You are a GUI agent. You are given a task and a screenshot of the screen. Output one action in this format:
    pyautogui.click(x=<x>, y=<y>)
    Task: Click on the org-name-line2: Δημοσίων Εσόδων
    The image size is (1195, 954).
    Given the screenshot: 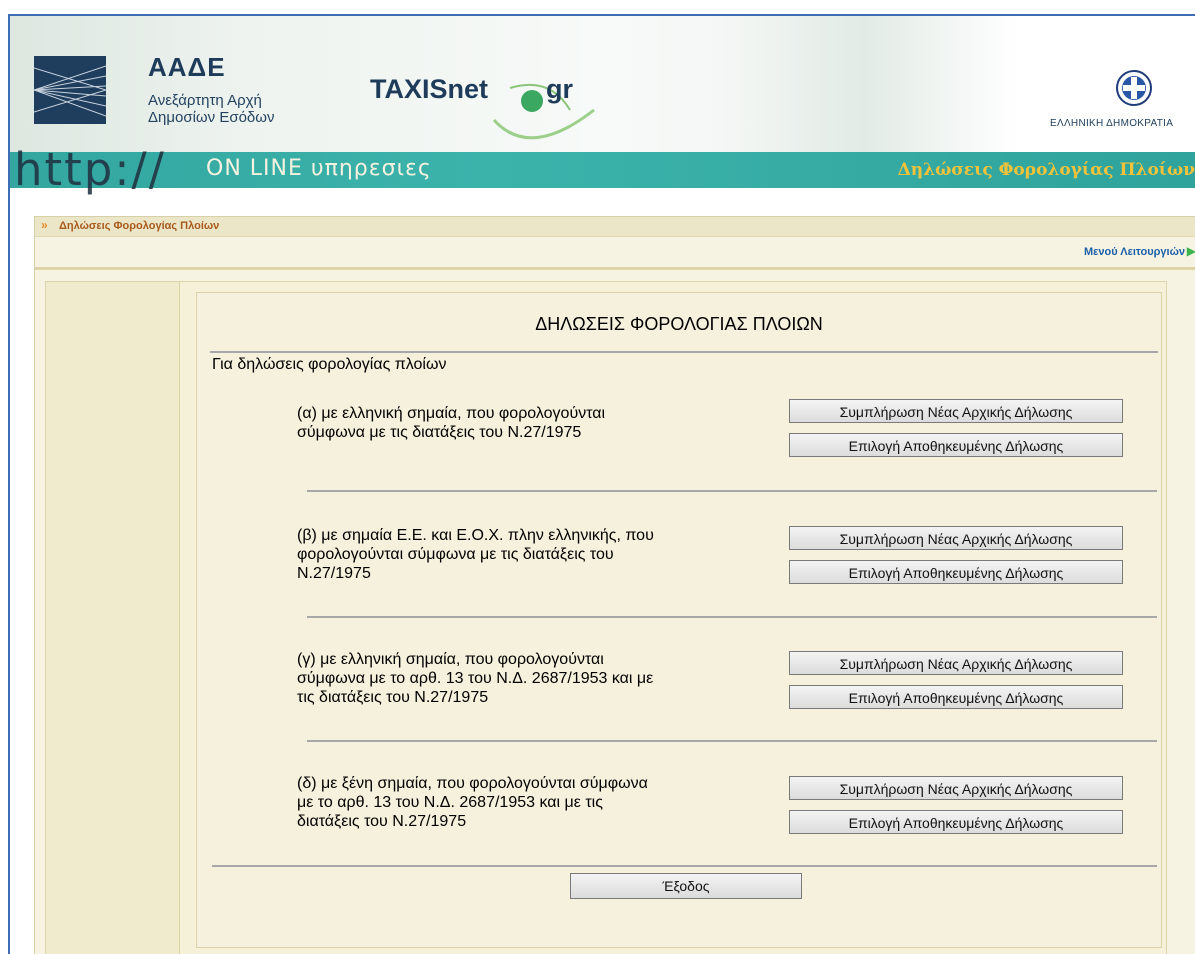 What is the action you would take?
    pyautogui.click(x=211, y=117)
    